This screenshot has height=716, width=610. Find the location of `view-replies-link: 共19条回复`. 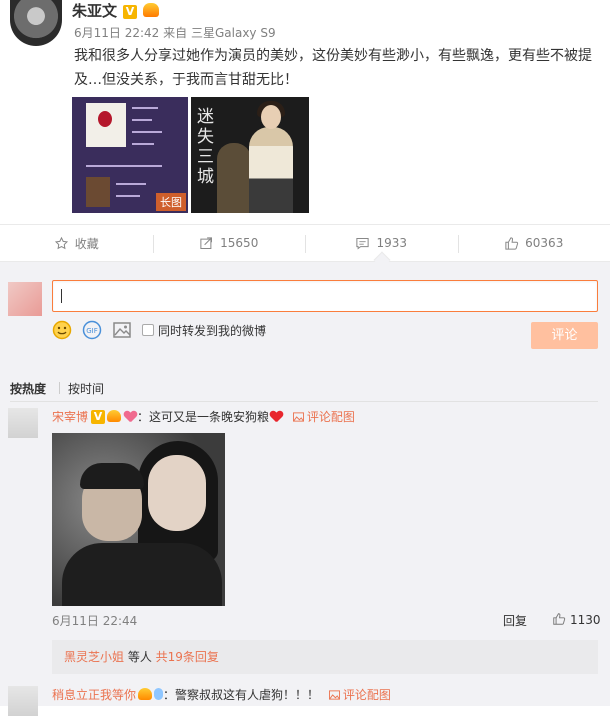

view-replies-link: 共19条回复 is located at coordinates (187, 657).